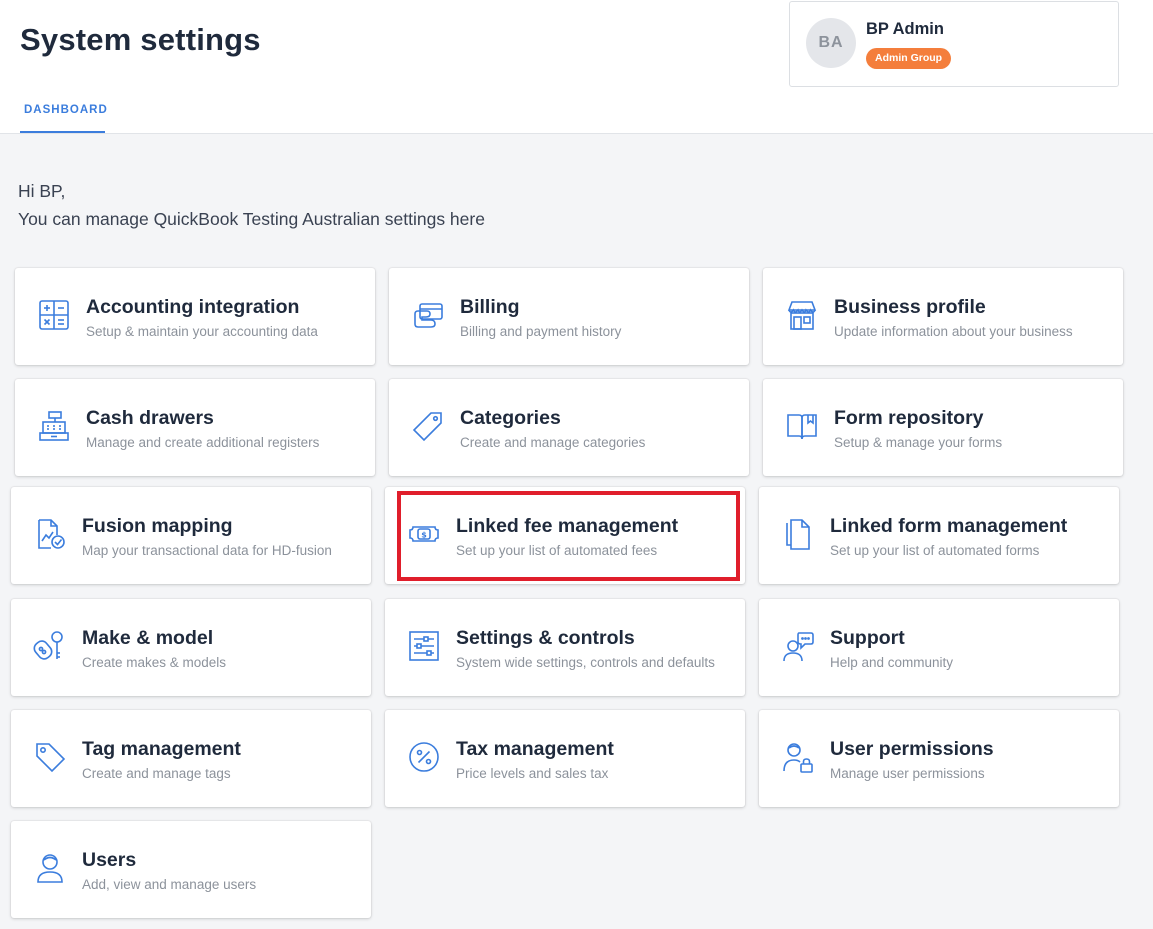 The image size is (1153, 929). What do you see at coordinates (912, 749) in the screenshot?
I see `card-title: User permissions` at bounding box center [912, 749].